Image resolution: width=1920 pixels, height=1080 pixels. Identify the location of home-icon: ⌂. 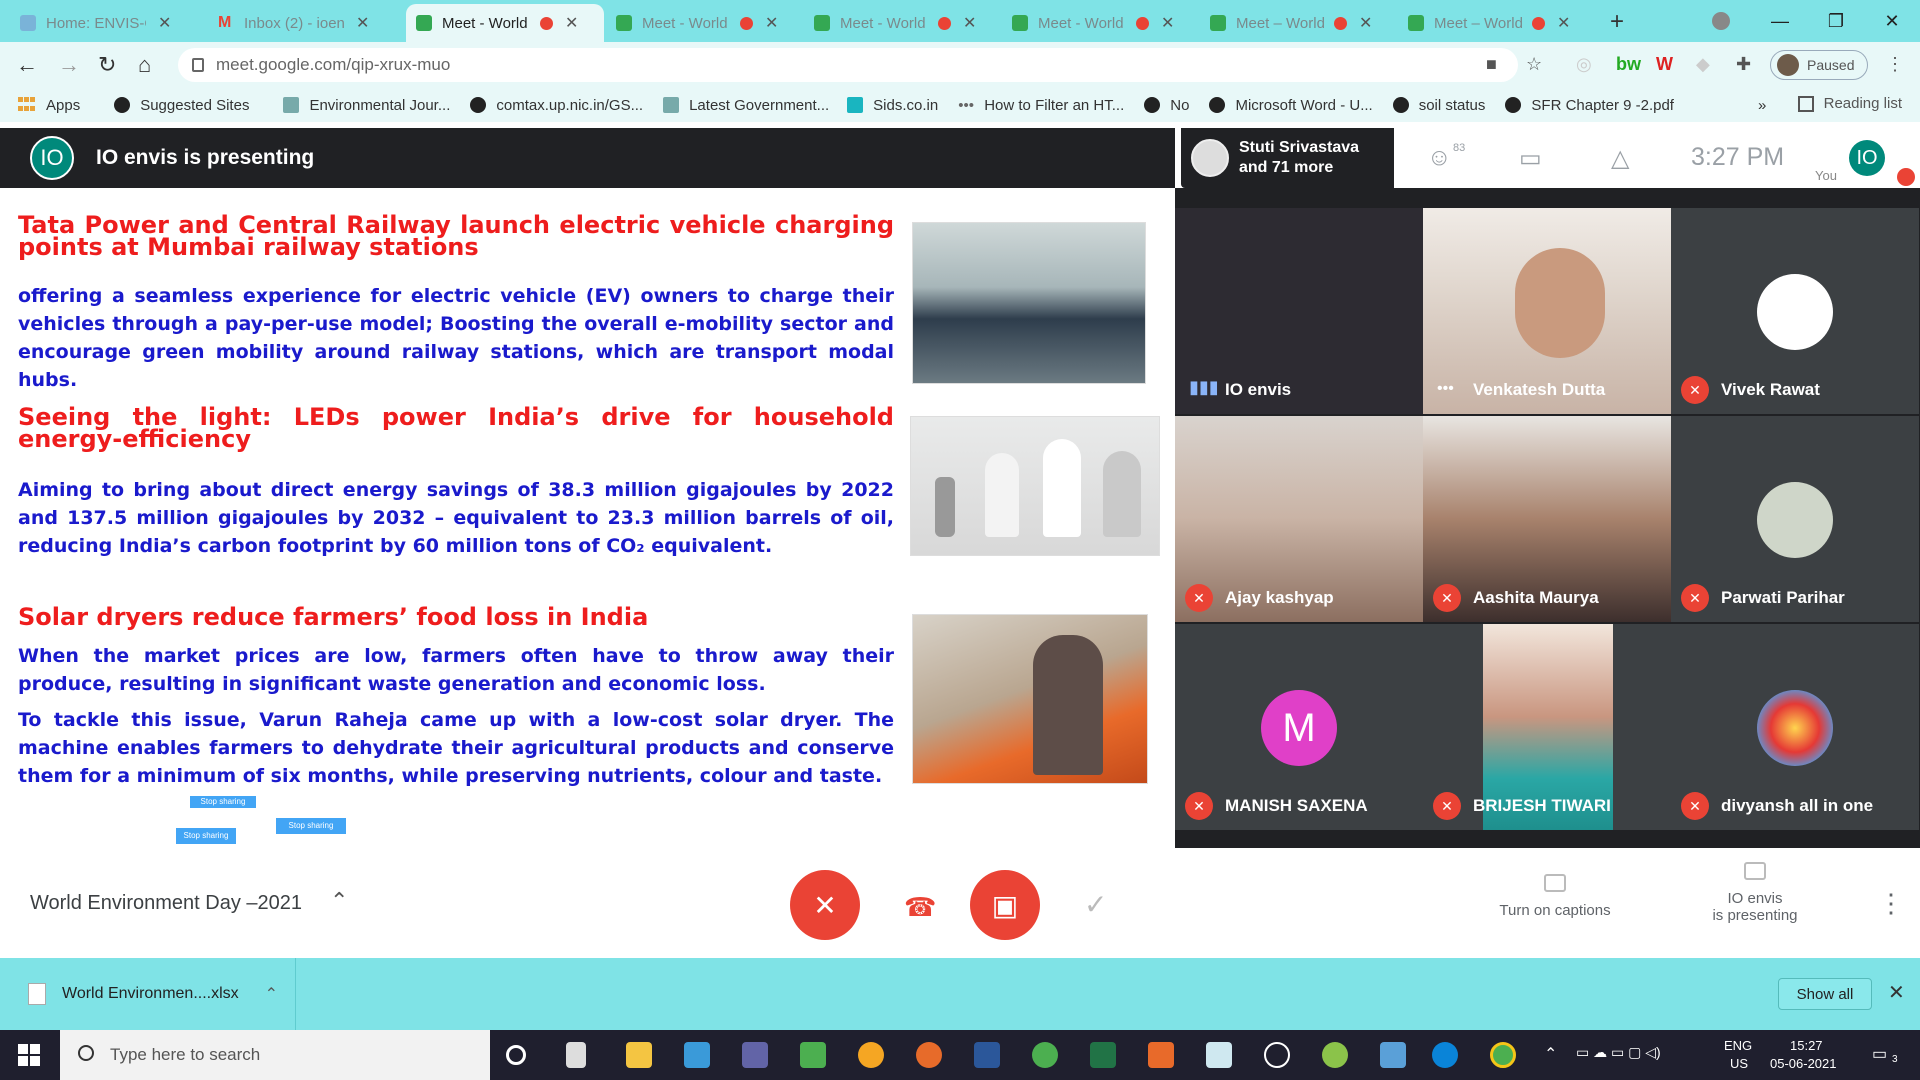
(144, 65).